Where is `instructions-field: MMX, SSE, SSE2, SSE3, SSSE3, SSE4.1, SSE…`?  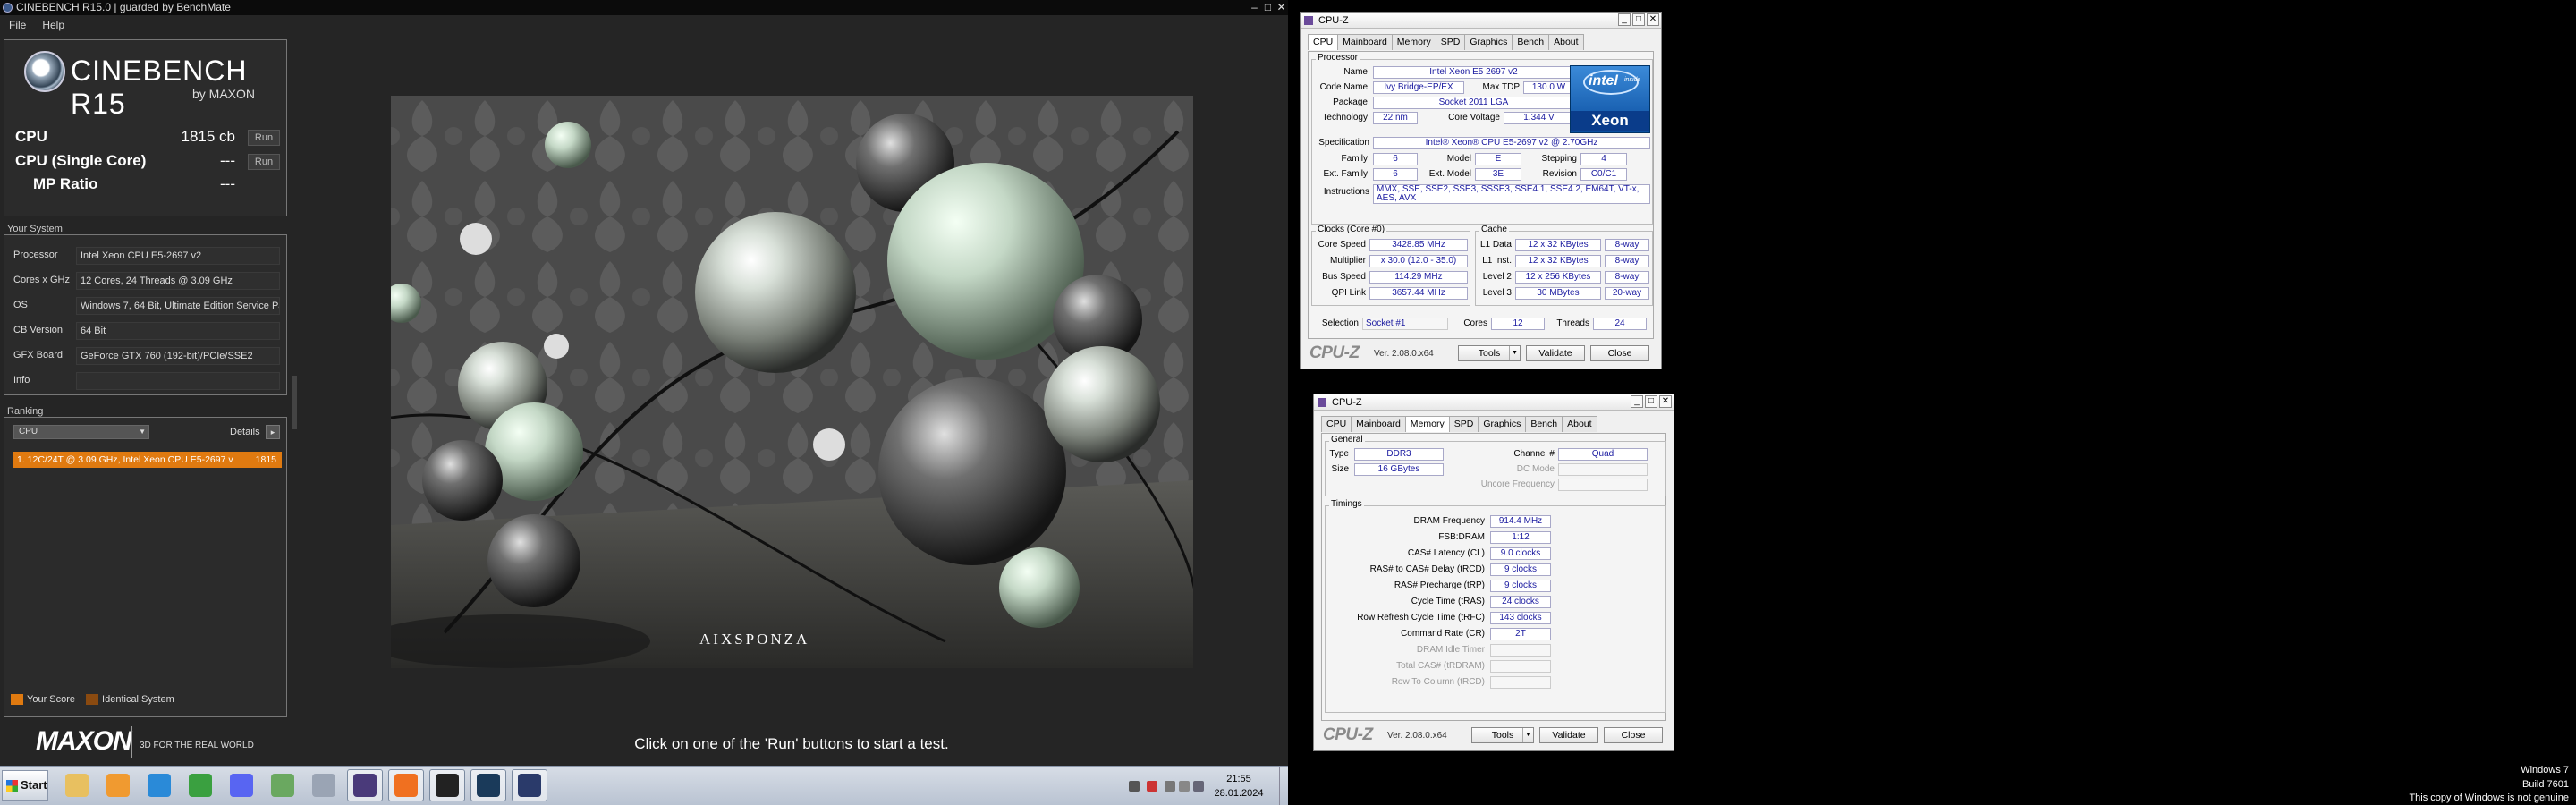
instructions-field: MMX, SSE, SSE2, SSE3, SSSE3, SSE4.1, SSE… is located at coordinates (1511, 194).